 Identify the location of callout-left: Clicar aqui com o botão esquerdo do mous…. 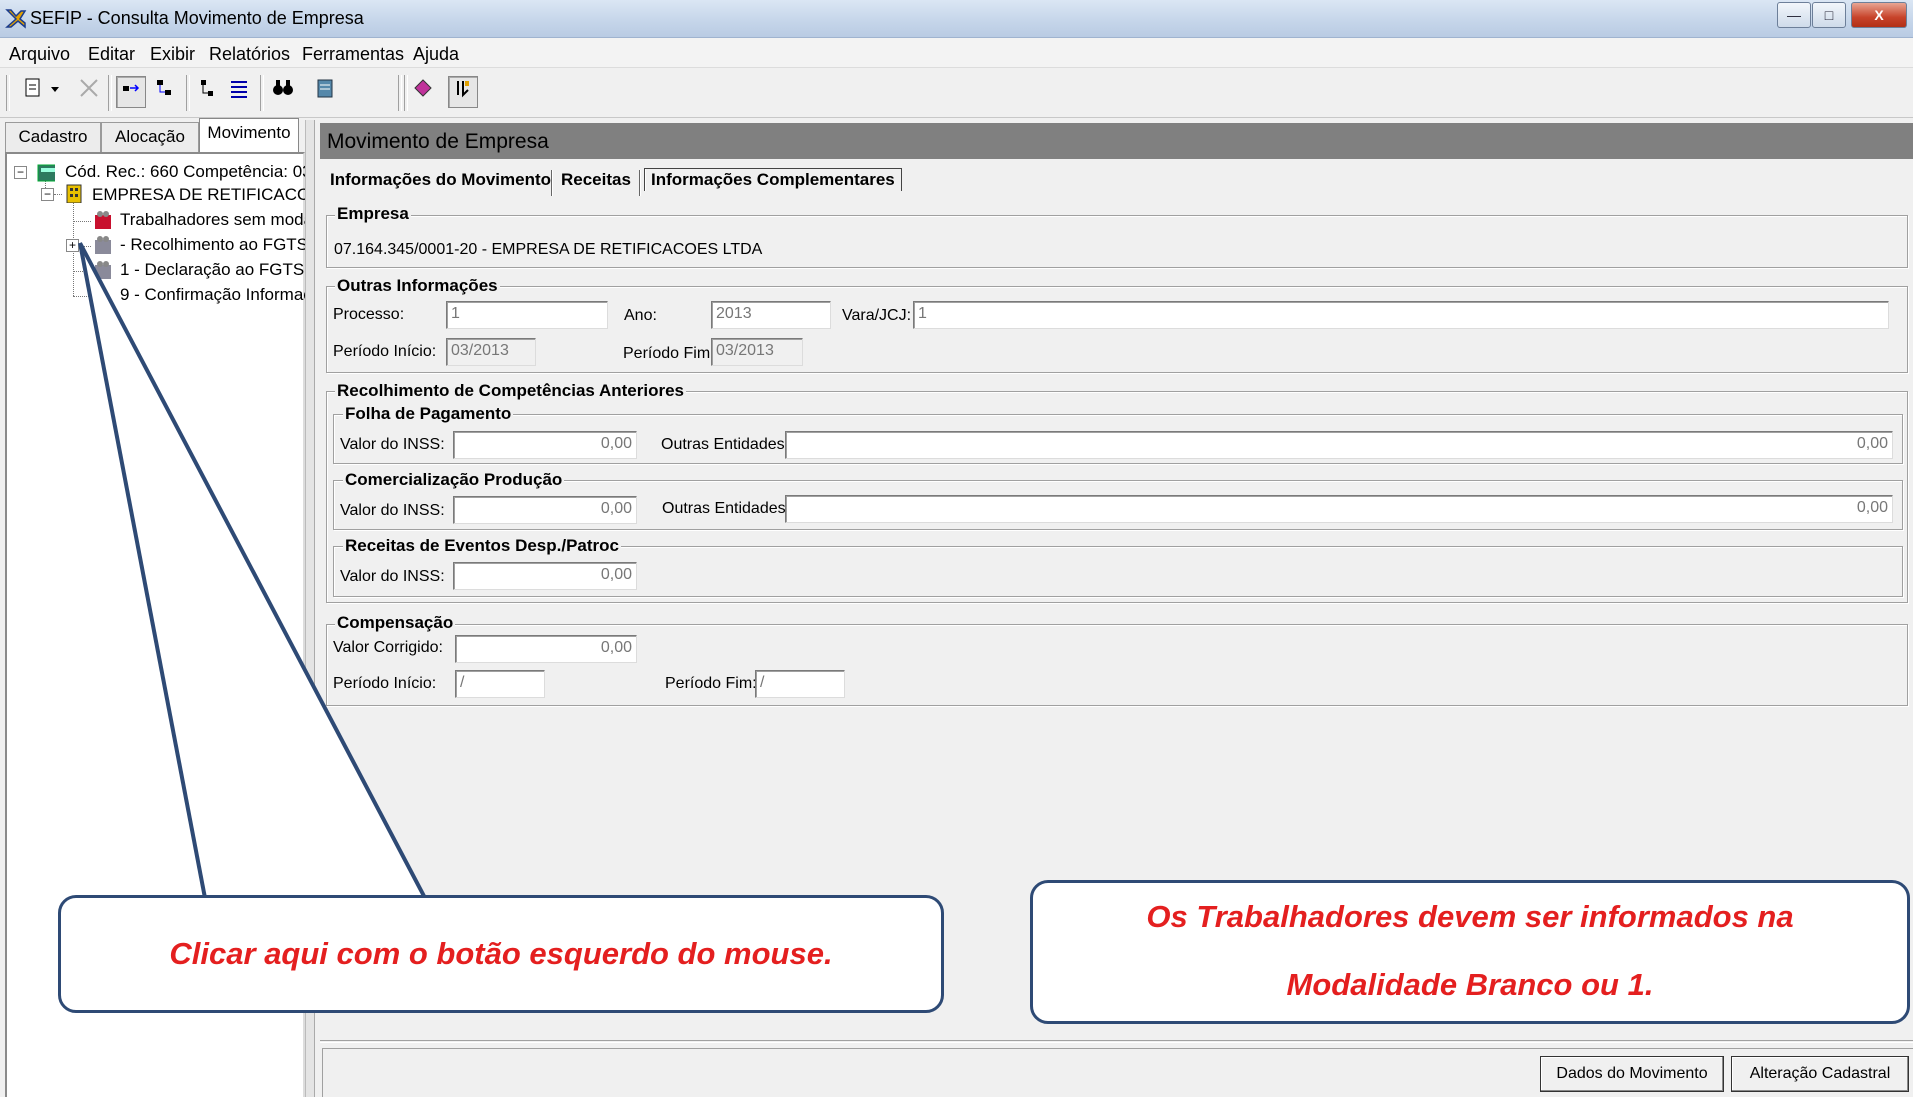
(501, 954).